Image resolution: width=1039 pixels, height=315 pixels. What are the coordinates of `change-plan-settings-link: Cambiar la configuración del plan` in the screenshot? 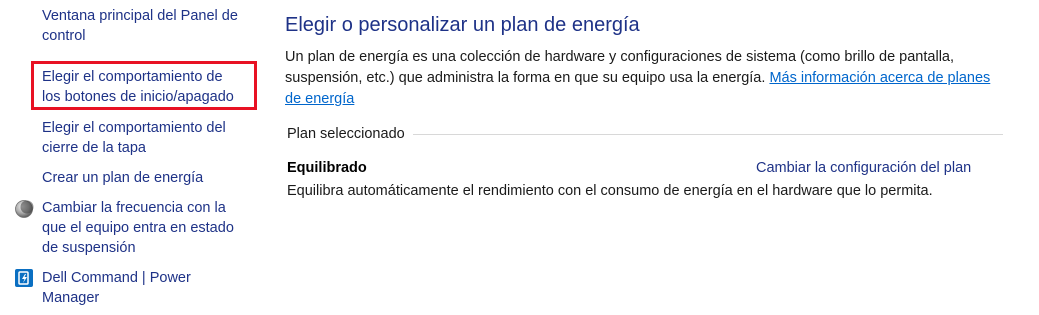 It's located at (863, 168).